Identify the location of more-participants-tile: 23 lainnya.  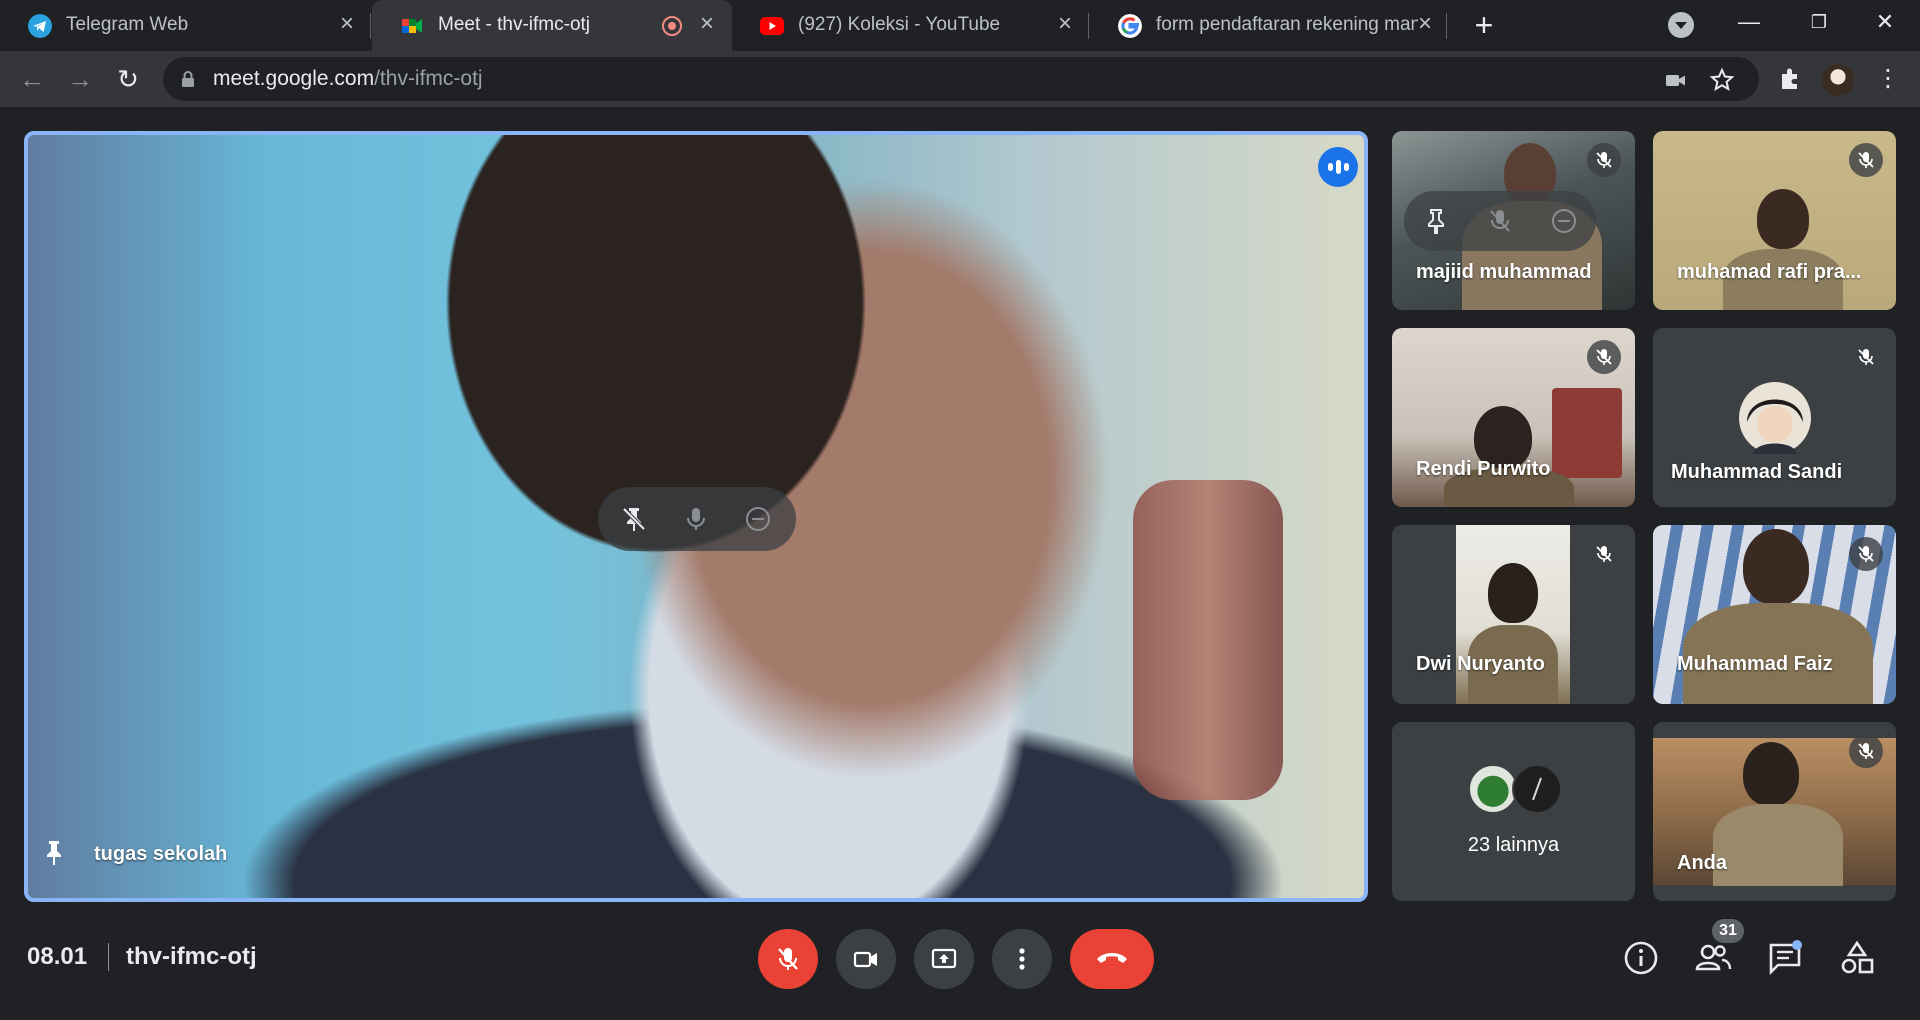
(1513, 811).